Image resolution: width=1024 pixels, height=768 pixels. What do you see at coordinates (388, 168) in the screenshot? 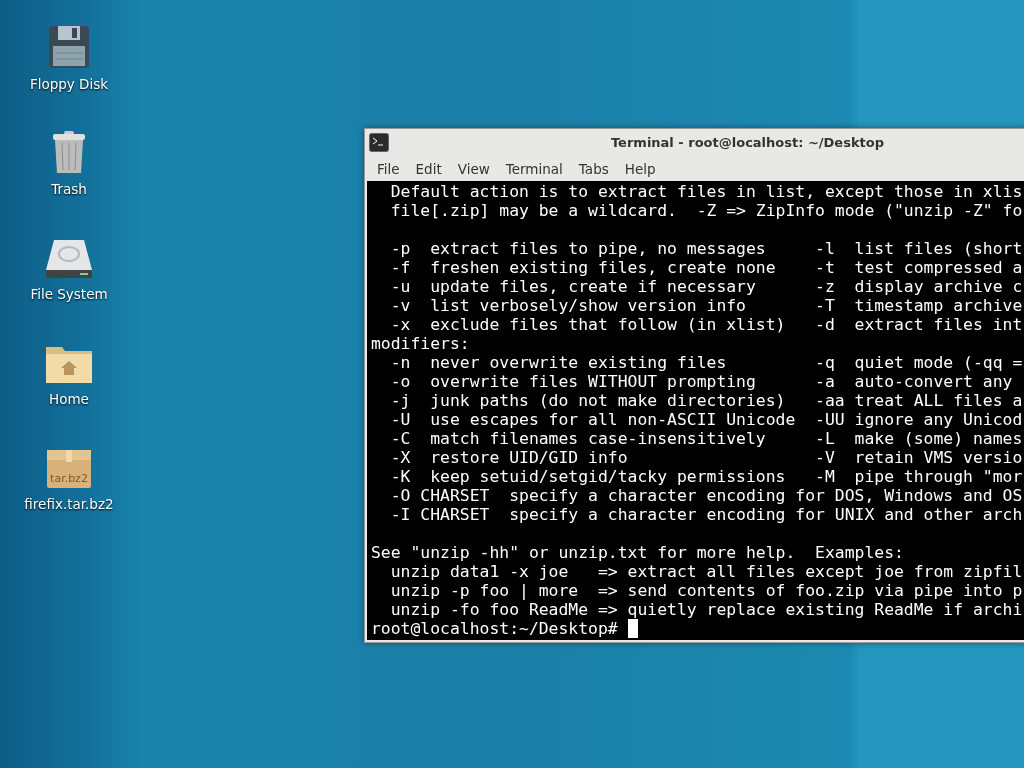
I see `menu-item: File` at bounding box center [388, 168].